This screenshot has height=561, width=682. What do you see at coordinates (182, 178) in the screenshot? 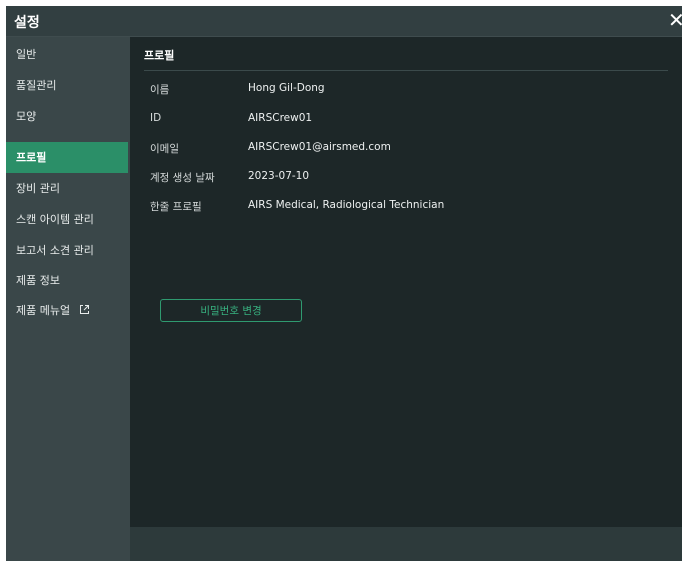
I see `account-created-date-label: 계정 생성 날짜` at bounding box center [182, 178].